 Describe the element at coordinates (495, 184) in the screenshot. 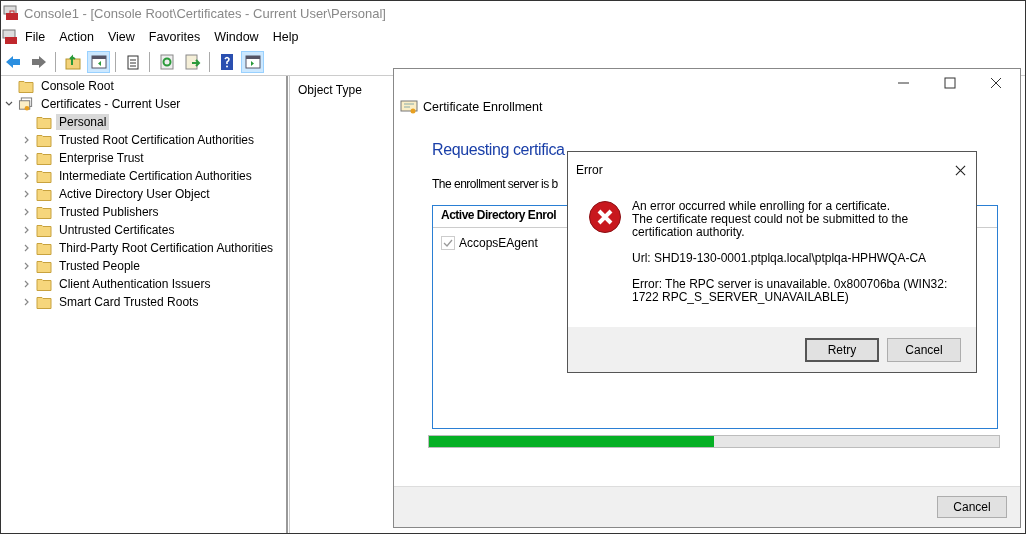

I see `status-text: The enrollment server is b` at that location.